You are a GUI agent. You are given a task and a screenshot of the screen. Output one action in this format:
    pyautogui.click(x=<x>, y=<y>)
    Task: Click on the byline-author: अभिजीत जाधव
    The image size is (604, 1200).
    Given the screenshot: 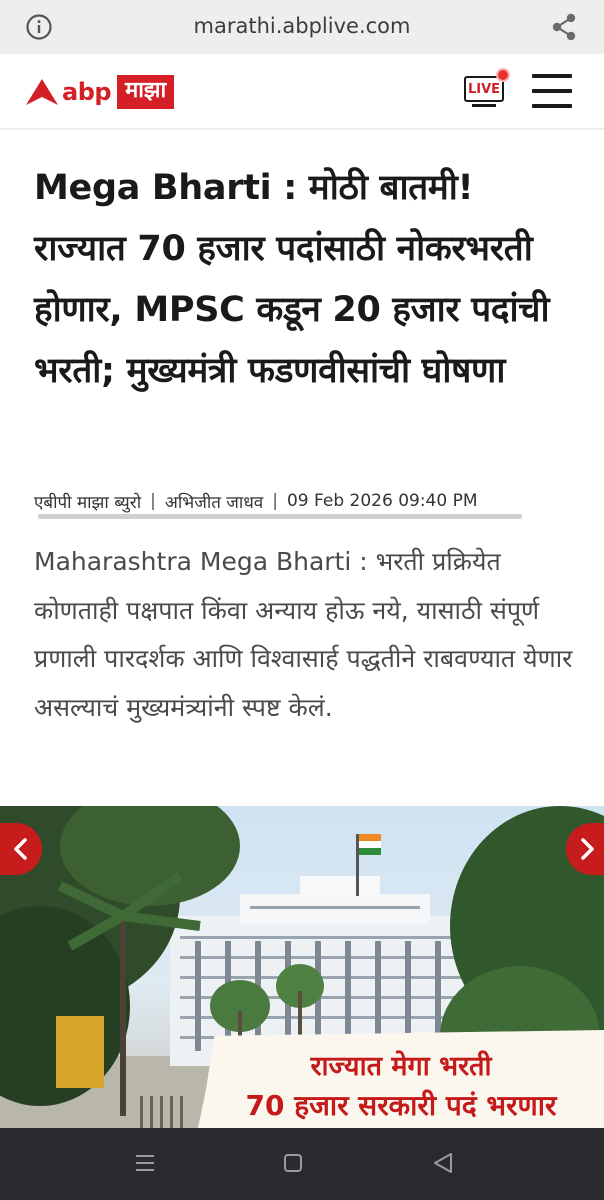 What is the action you would take?
    pyautogui.click(x=214, y=501)
    